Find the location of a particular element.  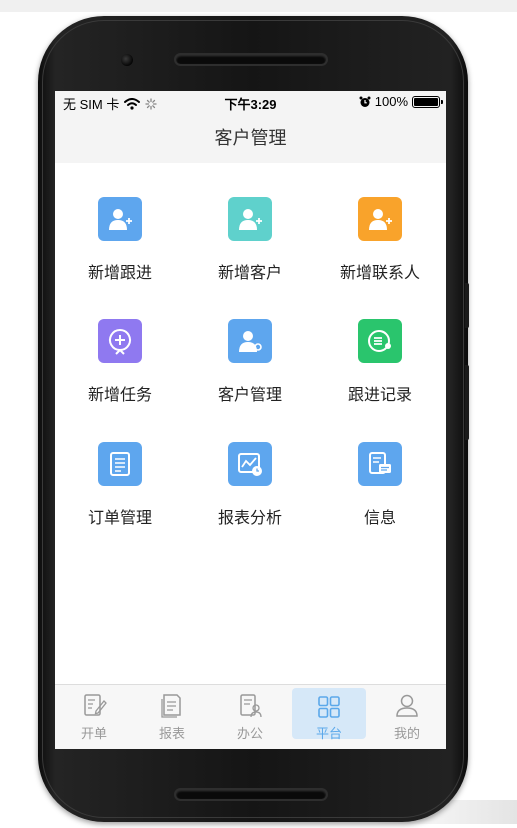

power-button is located at coordinates (467, 402).